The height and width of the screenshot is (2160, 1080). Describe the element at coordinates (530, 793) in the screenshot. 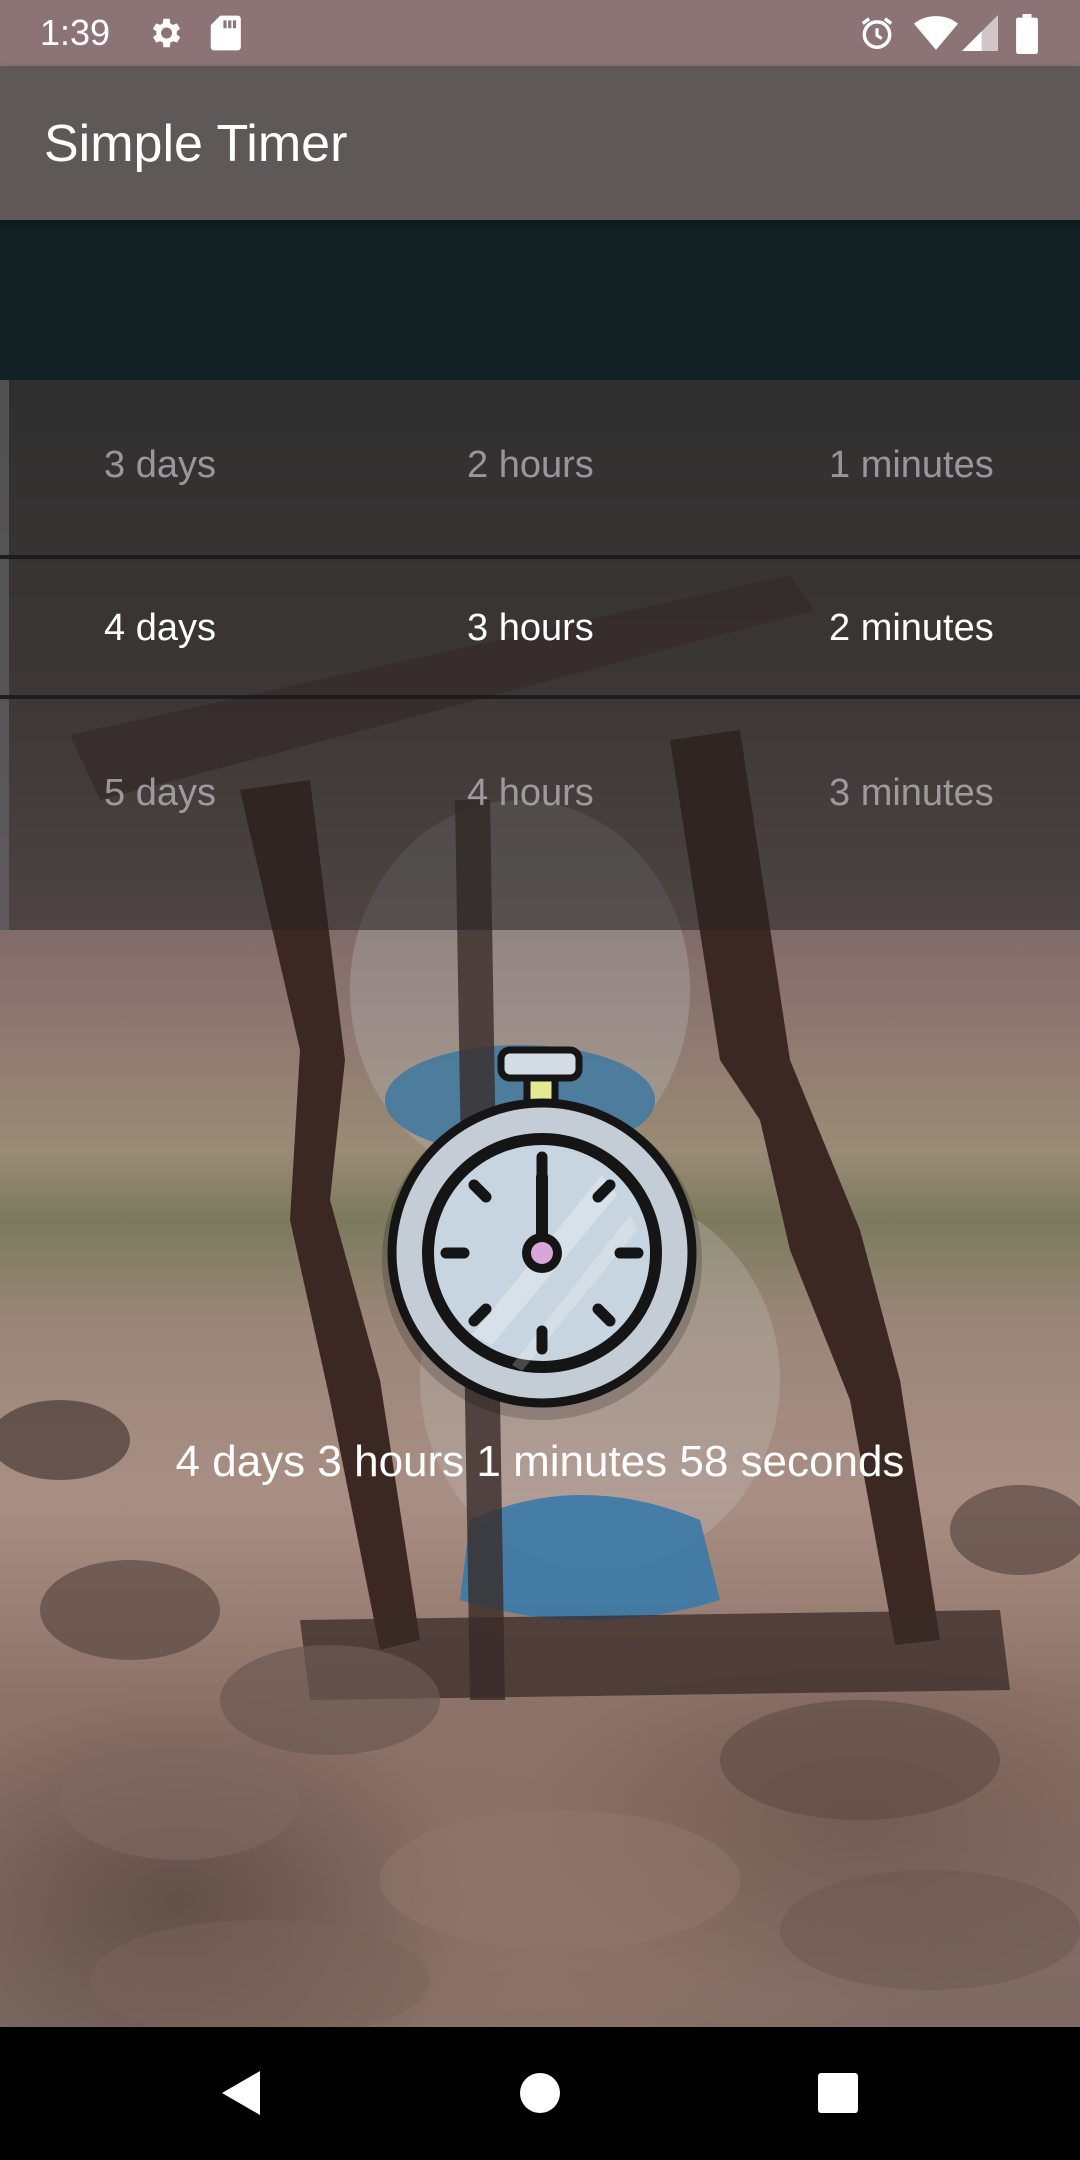

I see `hours-option: 4 hours` at that location.